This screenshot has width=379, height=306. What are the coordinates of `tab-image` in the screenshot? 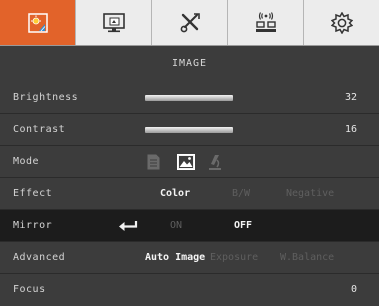 It's located at (38, 22).